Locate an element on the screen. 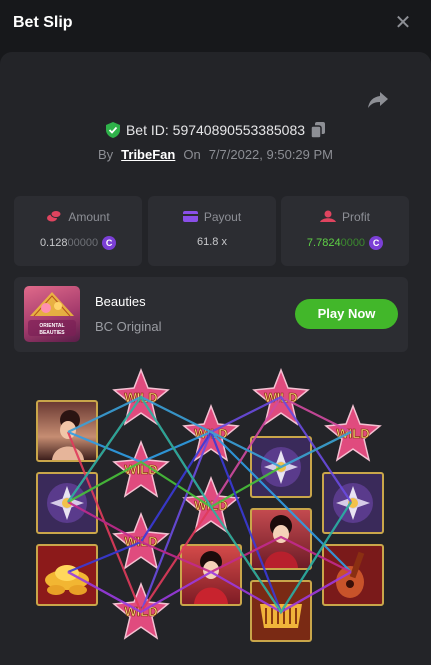 Image resolution: width=431 pixels, height=665 pixels. profit-icon is located at coordinates (327, 216).